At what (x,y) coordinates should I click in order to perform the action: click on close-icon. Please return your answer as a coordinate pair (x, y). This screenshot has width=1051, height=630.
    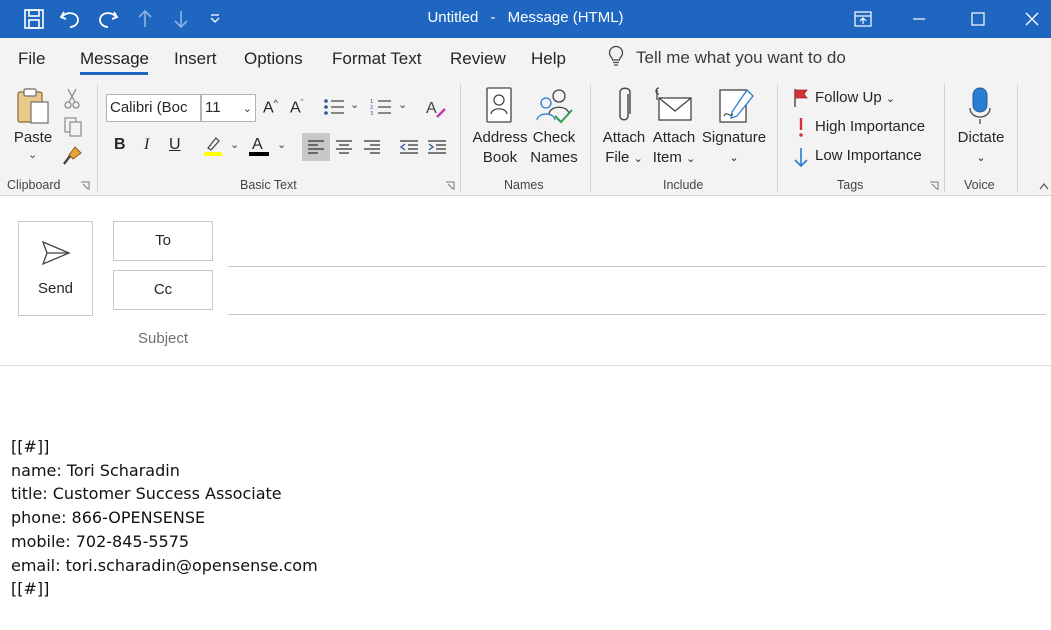
    Looking at the image, I should click on (1031, 19).